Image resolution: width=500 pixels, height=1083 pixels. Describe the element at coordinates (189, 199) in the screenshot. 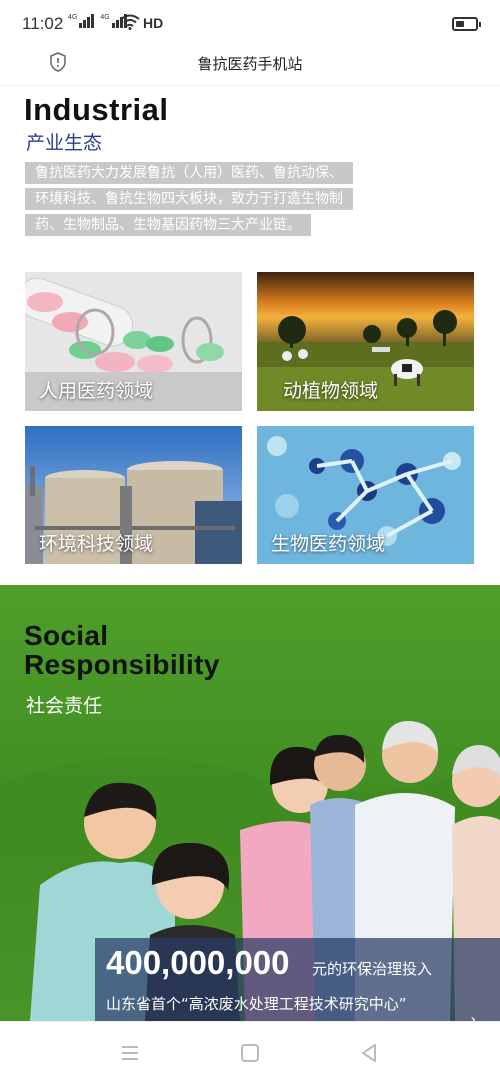

I see `description-line: 环境科技、鲁抗生物四大板块，致力于打造生物制` at that location.